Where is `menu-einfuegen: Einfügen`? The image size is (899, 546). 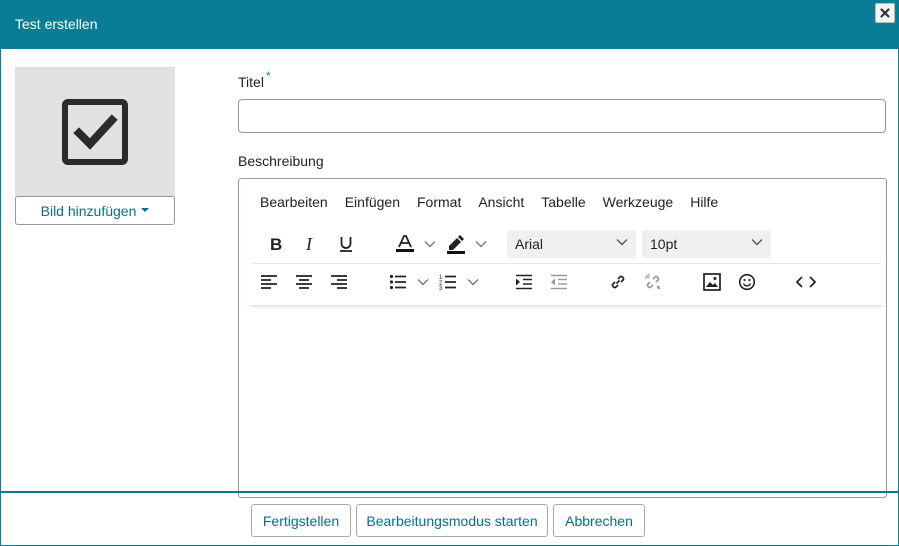
menu-einfuegen: Einfügen is located at coordinates (372, 202).